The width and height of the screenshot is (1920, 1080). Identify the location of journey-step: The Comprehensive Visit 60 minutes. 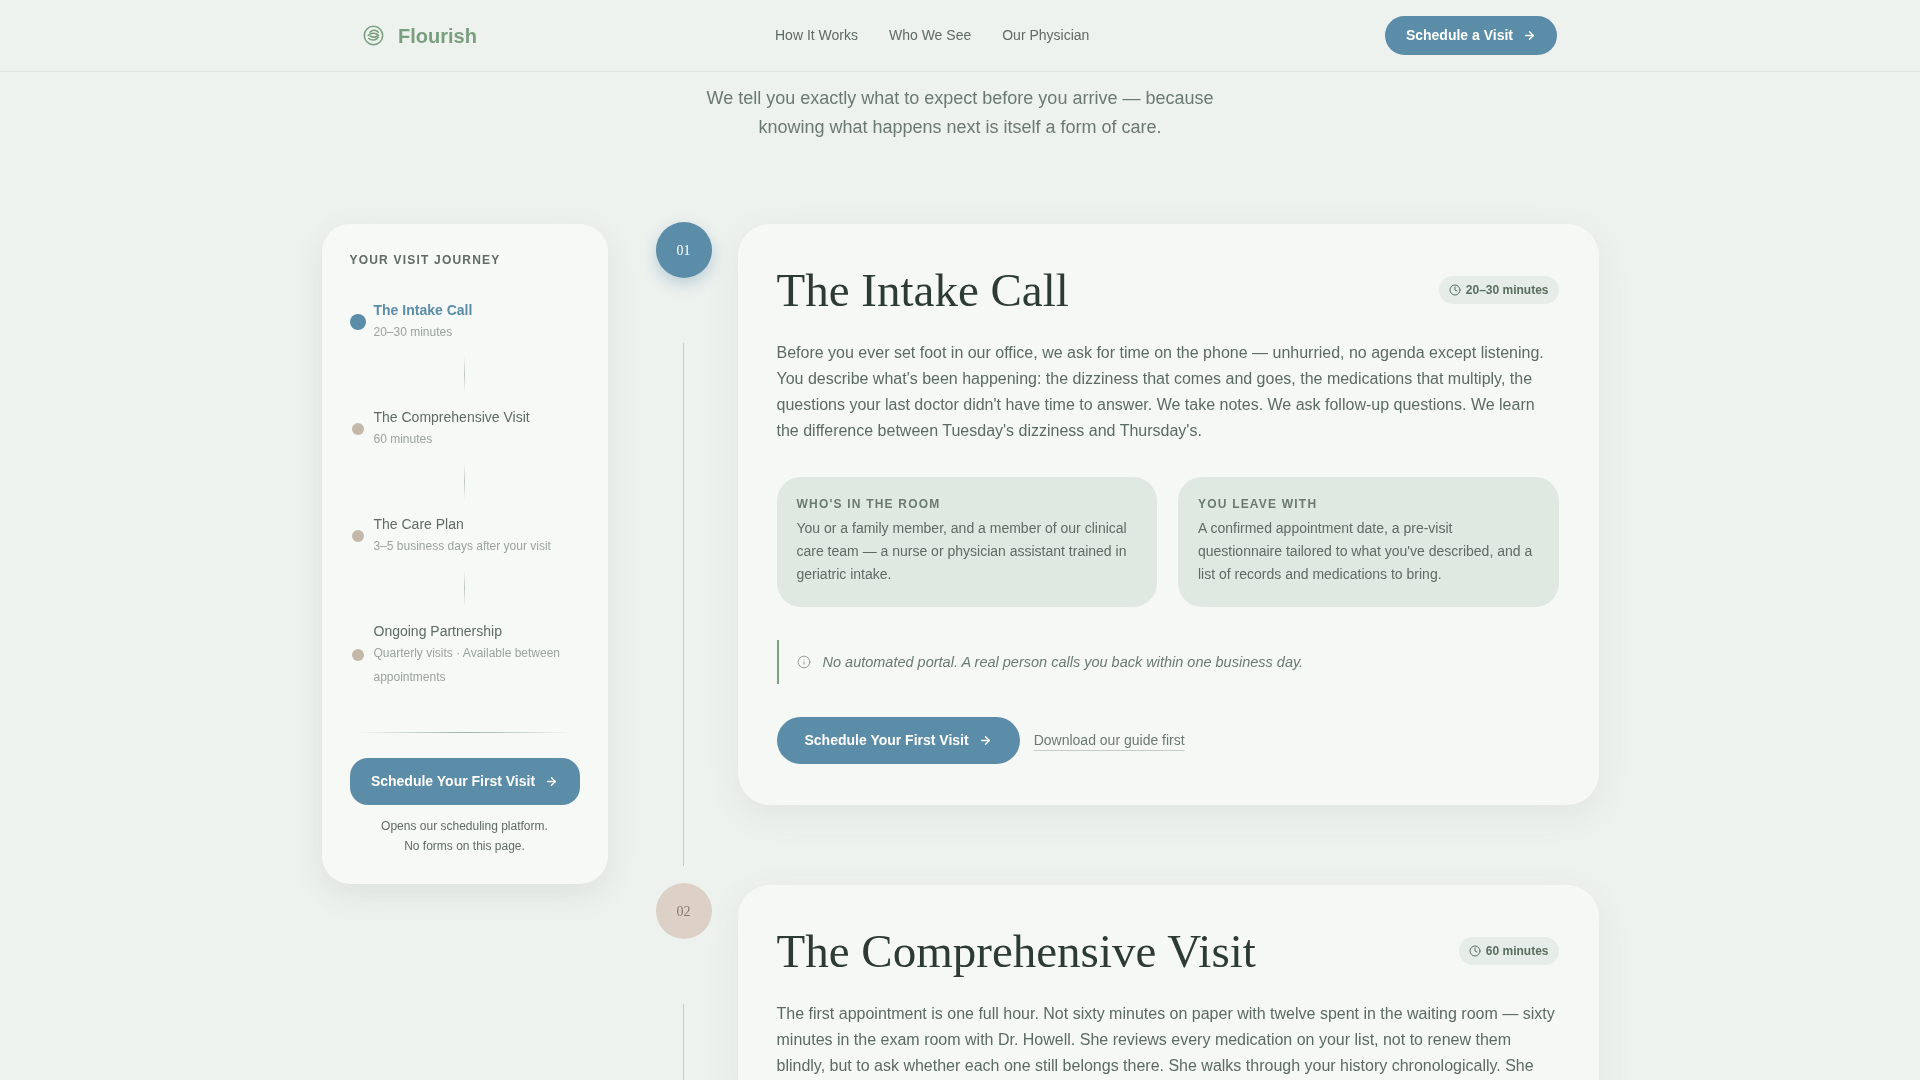
(464, 429).